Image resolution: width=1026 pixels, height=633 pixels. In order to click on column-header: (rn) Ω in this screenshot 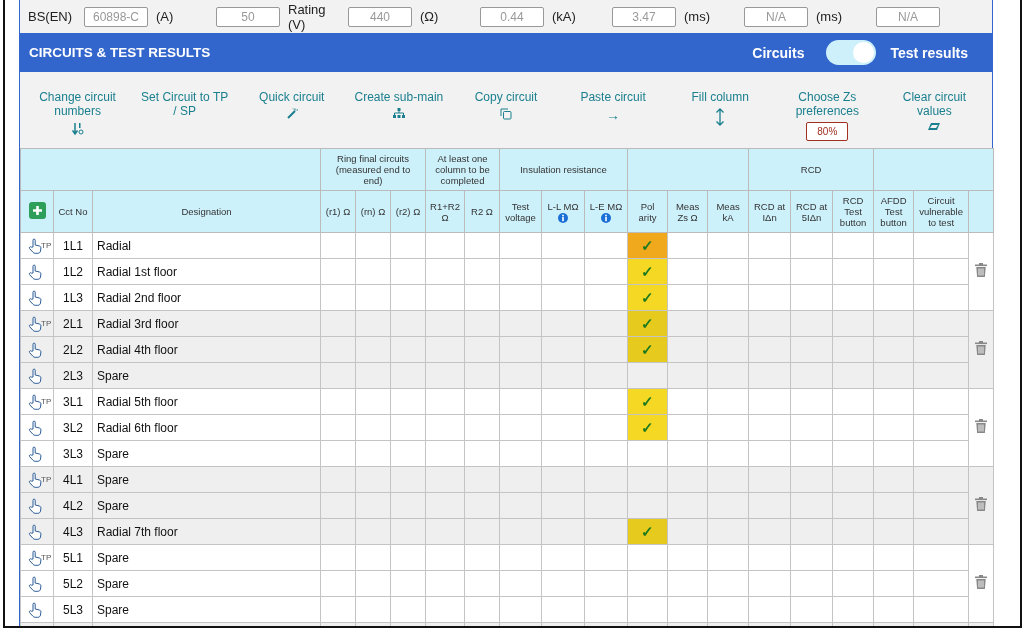, I will do `click(373, 211)`.